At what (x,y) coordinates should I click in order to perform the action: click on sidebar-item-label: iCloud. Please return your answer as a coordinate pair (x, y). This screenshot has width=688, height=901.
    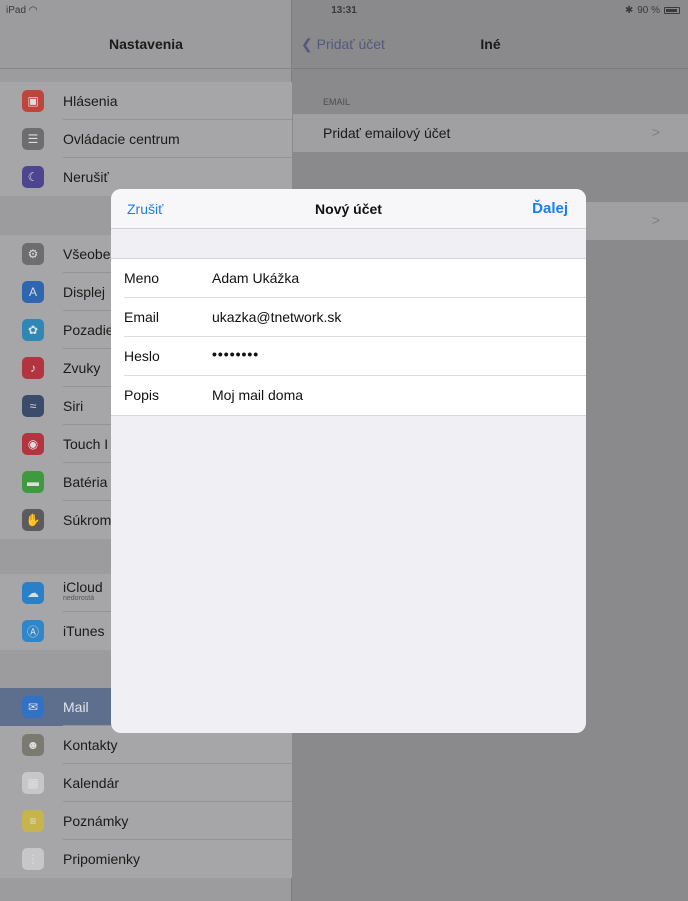
    Looking at the image, I should click on (83, 587).